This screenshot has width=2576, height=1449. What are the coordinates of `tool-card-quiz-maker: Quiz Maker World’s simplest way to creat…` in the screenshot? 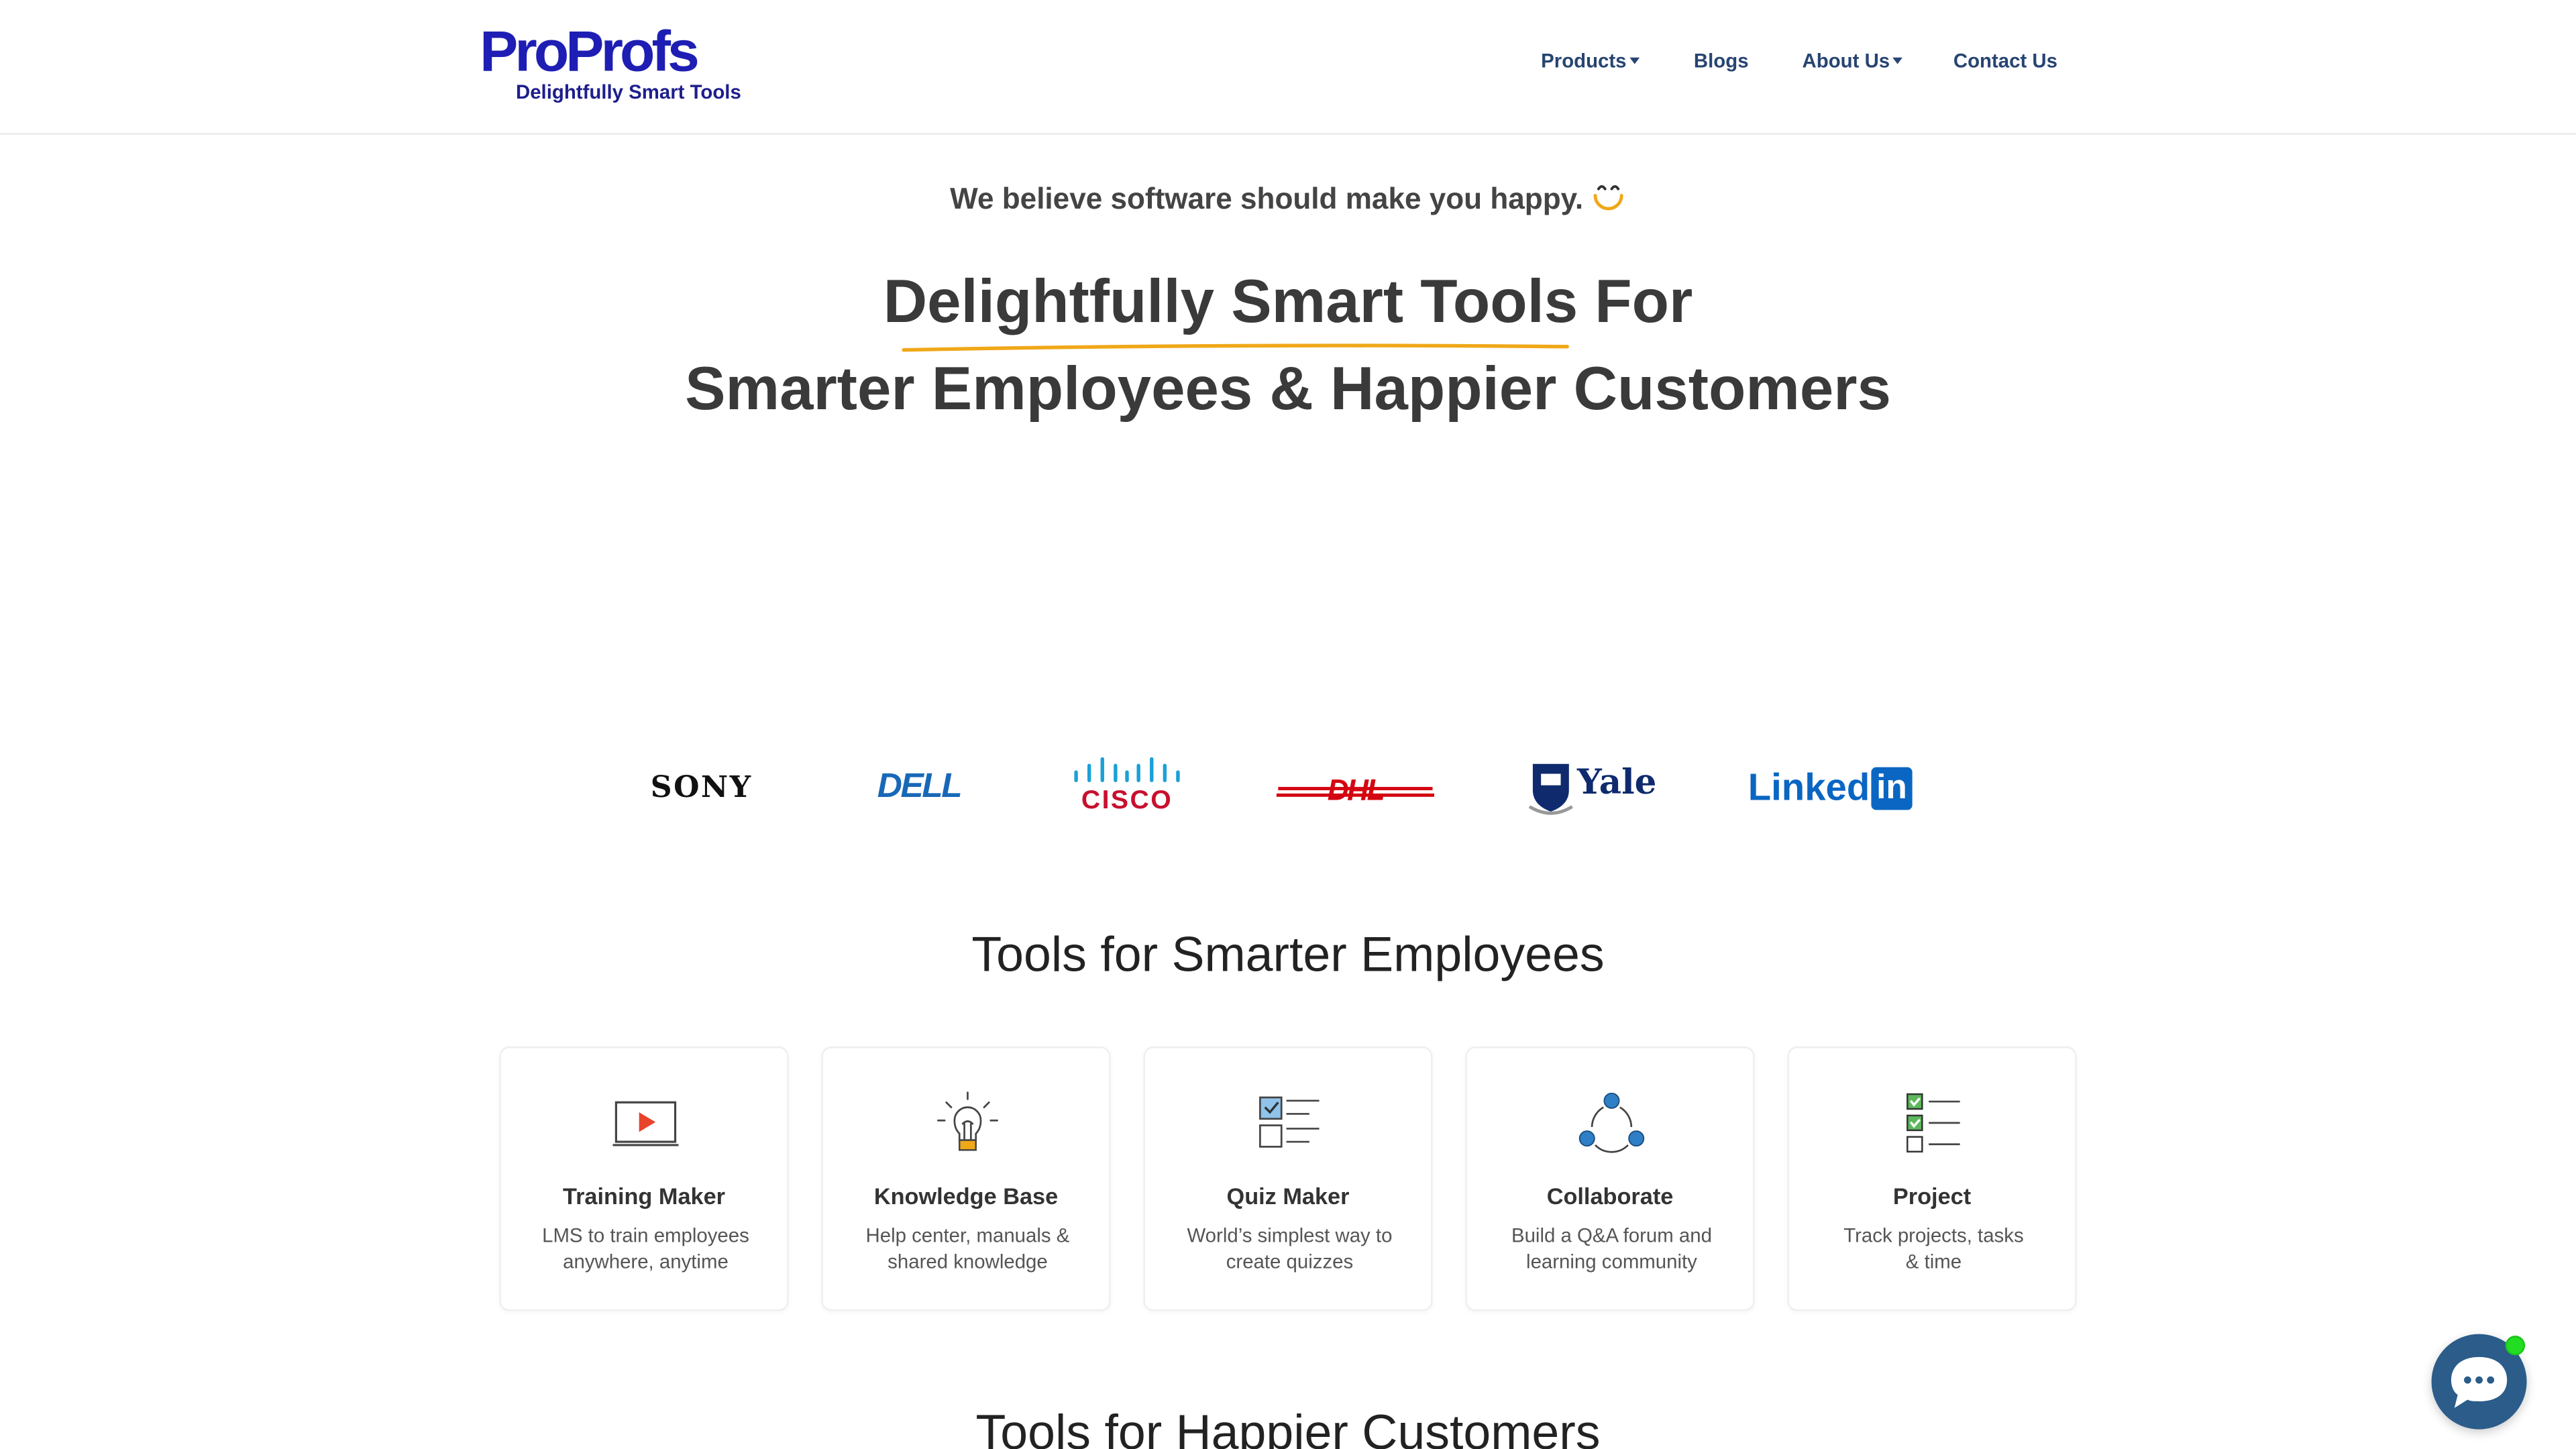 It's located at (1288, 1178).